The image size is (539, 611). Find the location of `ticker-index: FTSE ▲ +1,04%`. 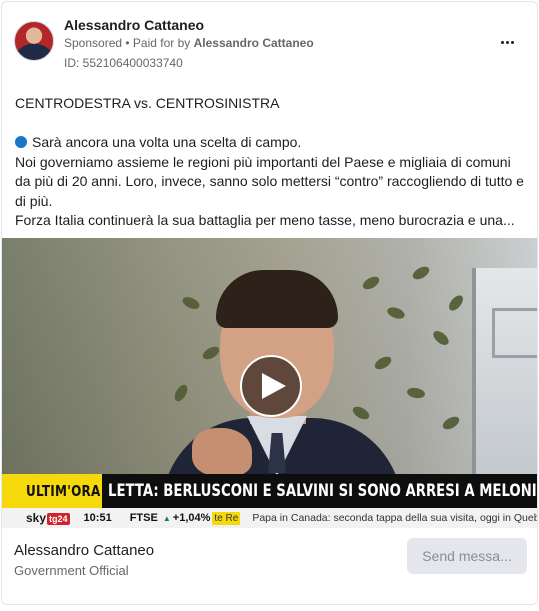

ticker-index: FTSE ▲ +1,04% is located at coordinates (170, 518).